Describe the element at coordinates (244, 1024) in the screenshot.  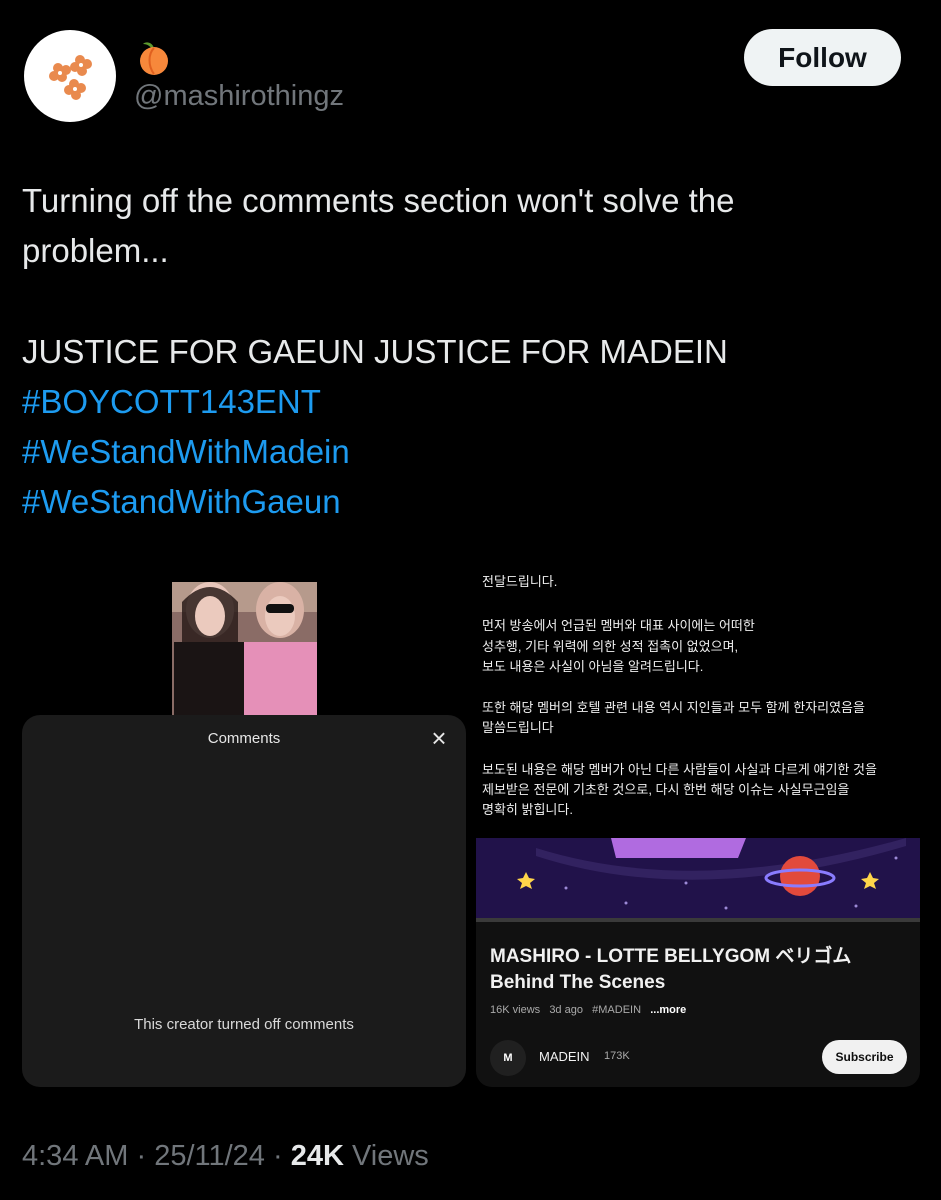
I see `comments-off-message: This creator turned off comments` at that location.